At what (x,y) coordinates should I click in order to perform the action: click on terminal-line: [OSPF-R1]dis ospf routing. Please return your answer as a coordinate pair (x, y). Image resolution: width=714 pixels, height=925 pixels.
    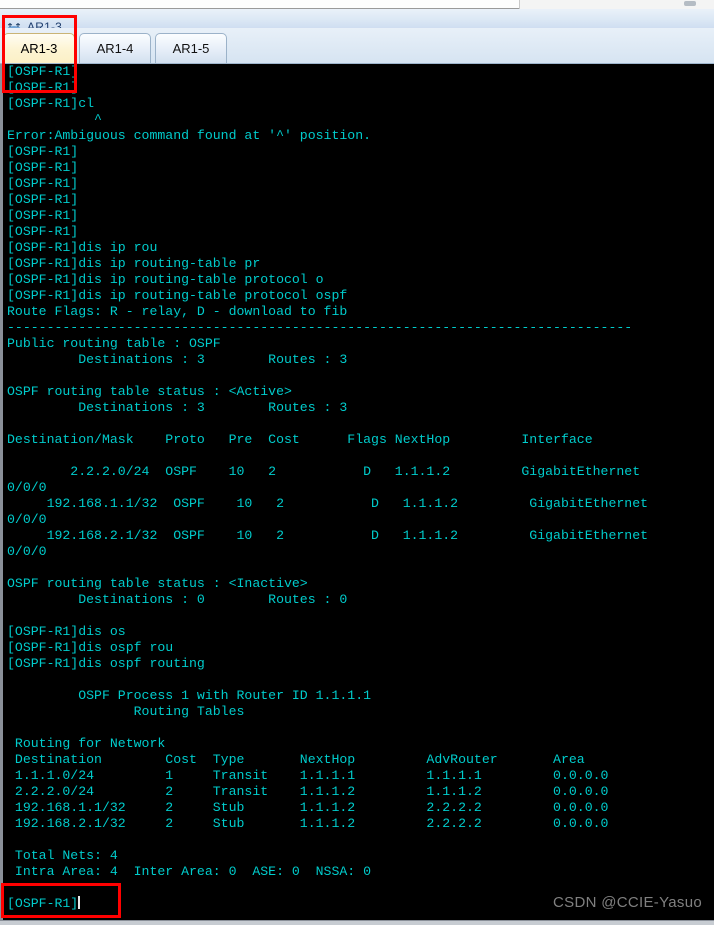
    Looking at the image, I should click on (106, 663).